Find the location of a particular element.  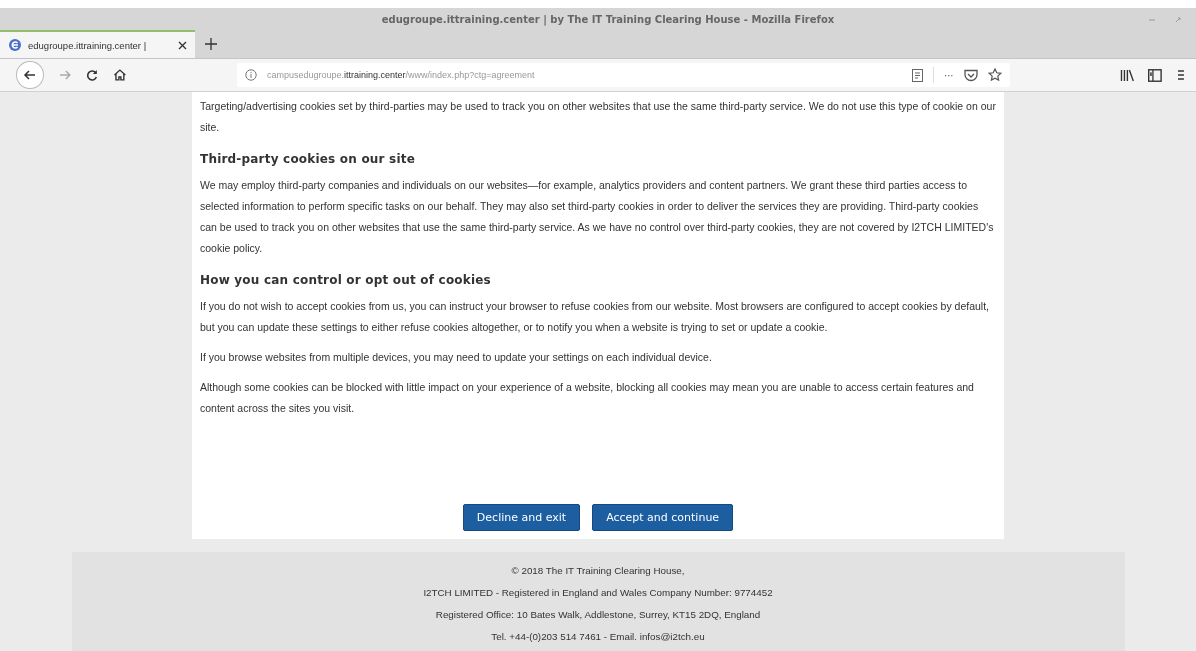

back-arrow-icon is located at coordinates (29, 75).